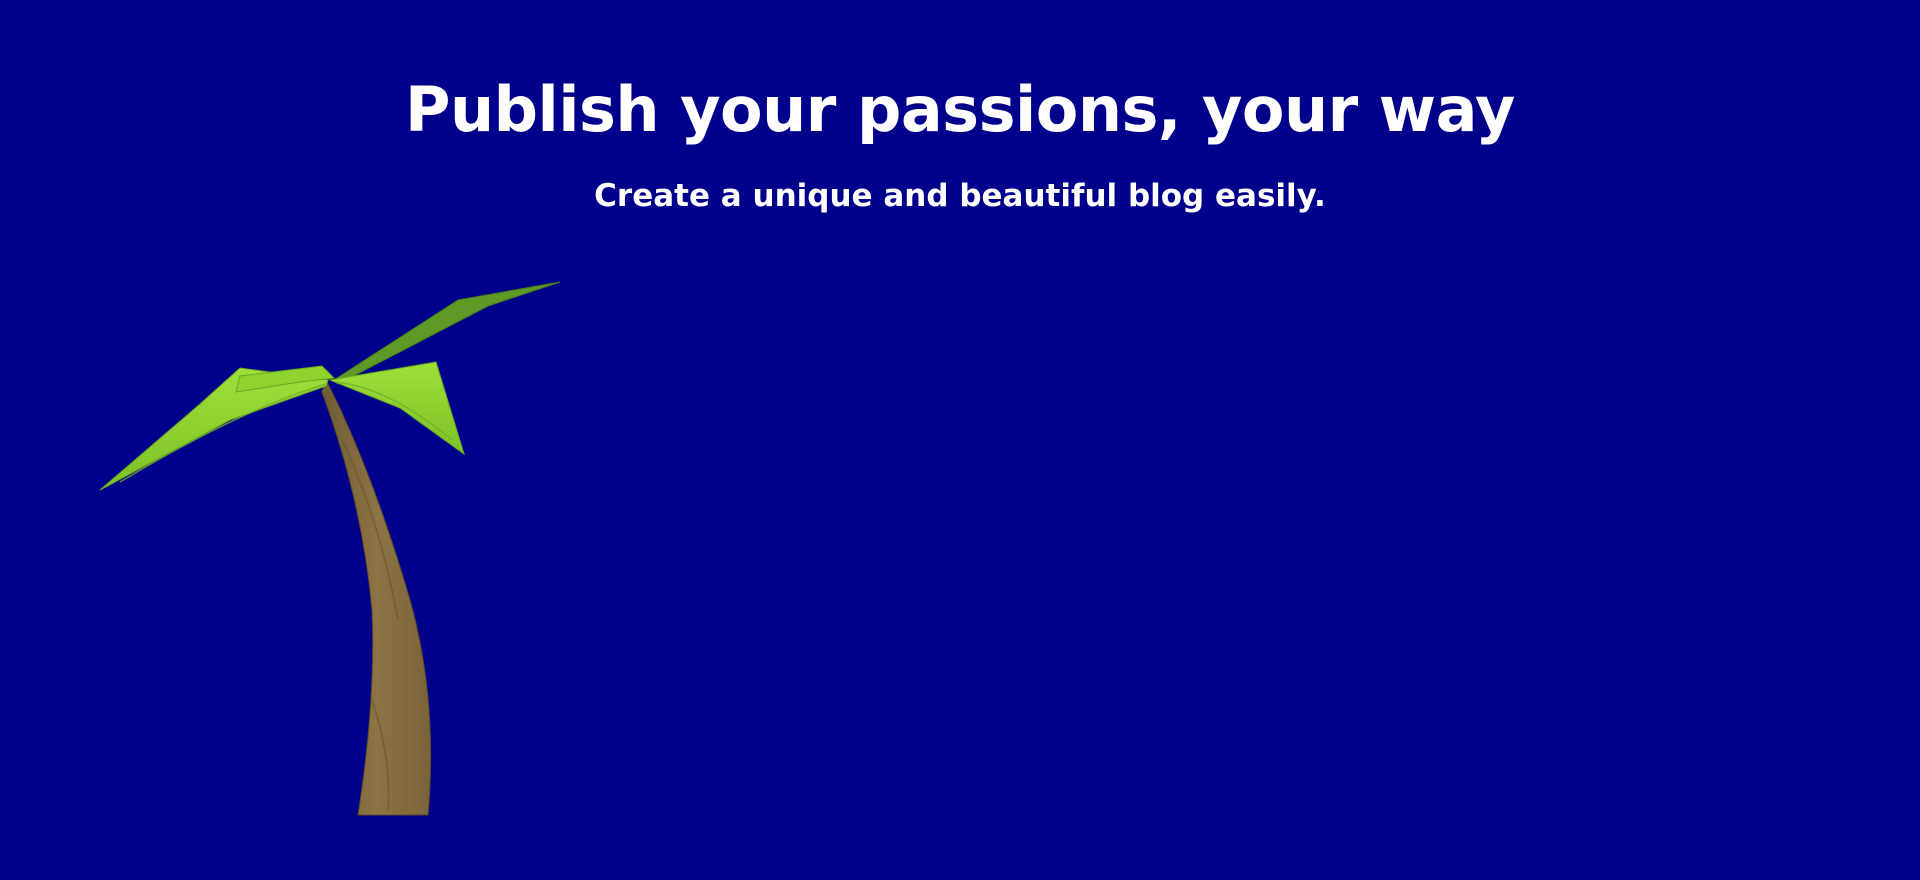  Describe the element at coordinates (447, 333) in the screenshot. I see `palm-leaf-back-right` at that location.